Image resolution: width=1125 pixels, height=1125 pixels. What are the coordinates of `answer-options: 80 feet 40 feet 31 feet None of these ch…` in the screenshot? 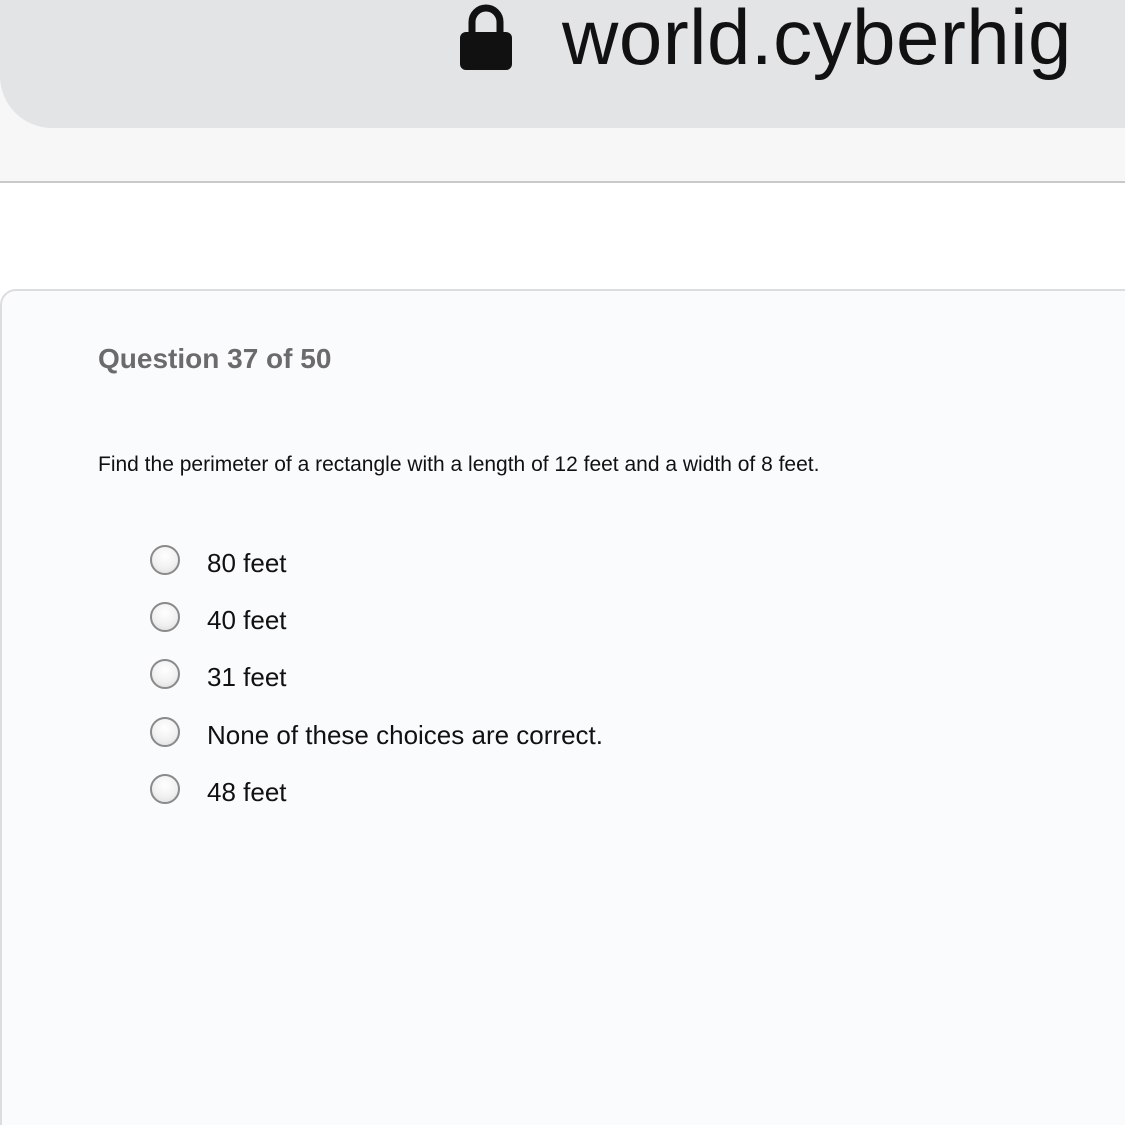 It's located at (376, 688).